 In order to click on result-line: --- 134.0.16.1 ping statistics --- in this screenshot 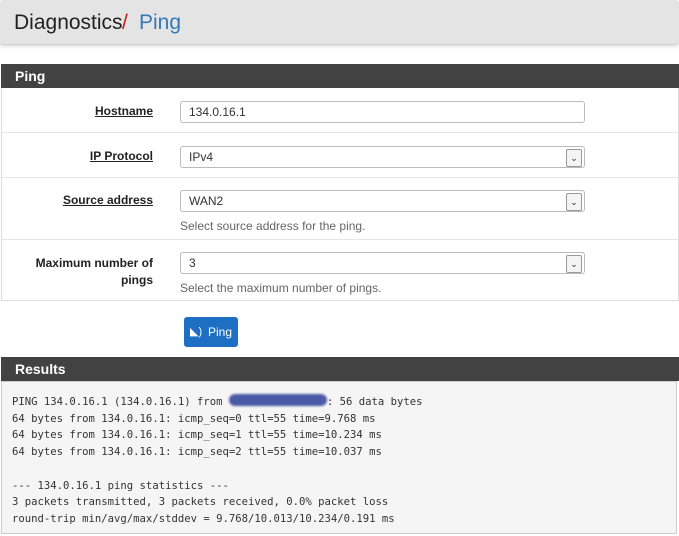, I will do `click(120, 485)`.